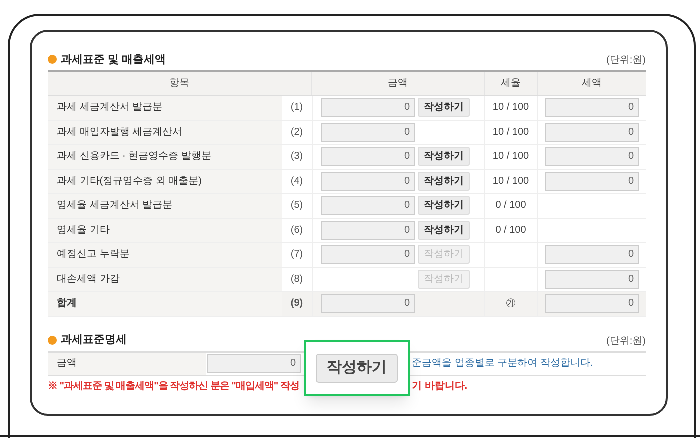 Image resolution: width=700 pixels, height=438 pixels. I want to click on row-number: (9), so click(297, 304).